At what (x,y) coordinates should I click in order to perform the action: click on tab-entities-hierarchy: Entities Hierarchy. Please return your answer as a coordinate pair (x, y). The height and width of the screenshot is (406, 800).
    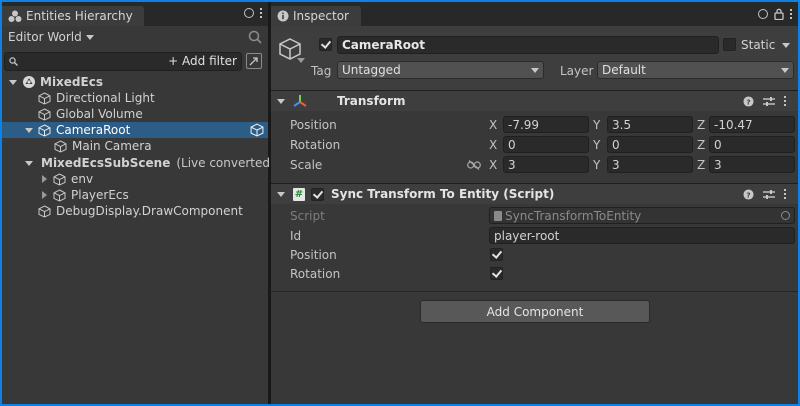
    Looking at the image, I should click on (73, 16).